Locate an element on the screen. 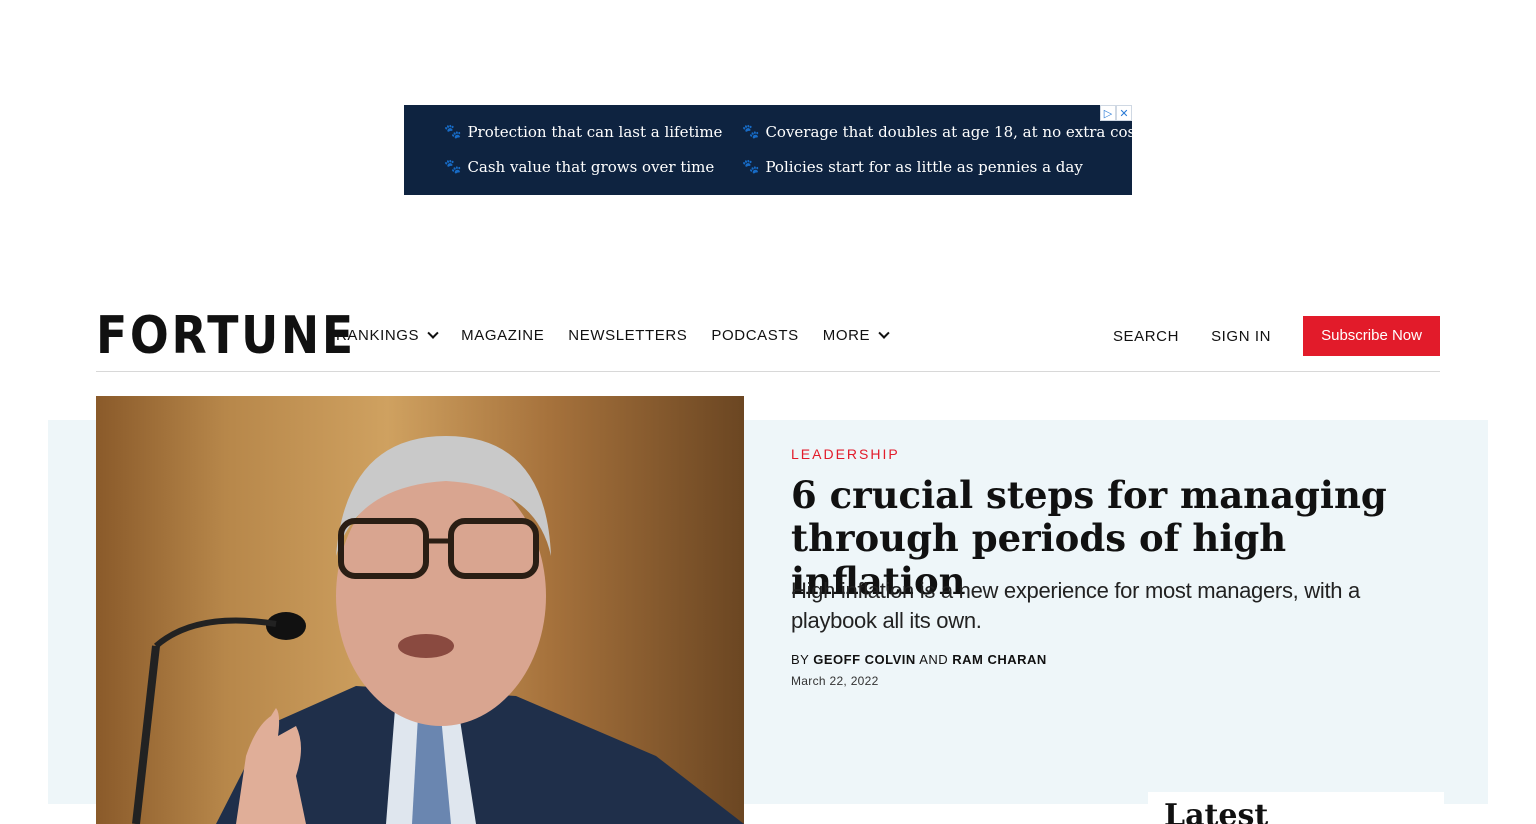  ad-item: 🐾 Cash value that grows over time is located at coordinates (579, 167).